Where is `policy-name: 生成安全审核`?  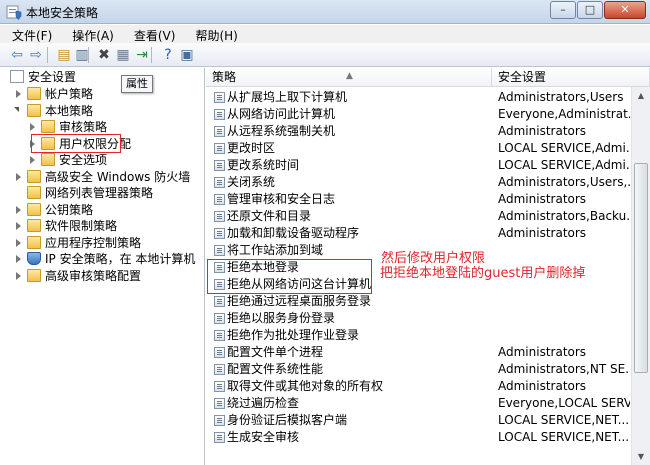 policy-name: 生成安全审核 is located at coordinates (263, 437).